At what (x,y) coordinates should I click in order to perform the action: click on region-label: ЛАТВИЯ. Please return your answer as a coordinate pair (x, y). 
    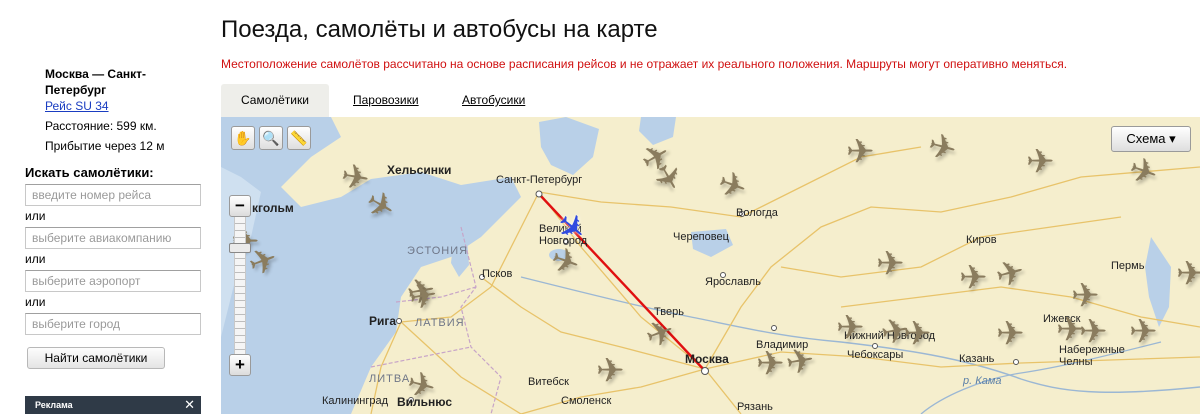
    Looking at the image, I should click on (440, 323).